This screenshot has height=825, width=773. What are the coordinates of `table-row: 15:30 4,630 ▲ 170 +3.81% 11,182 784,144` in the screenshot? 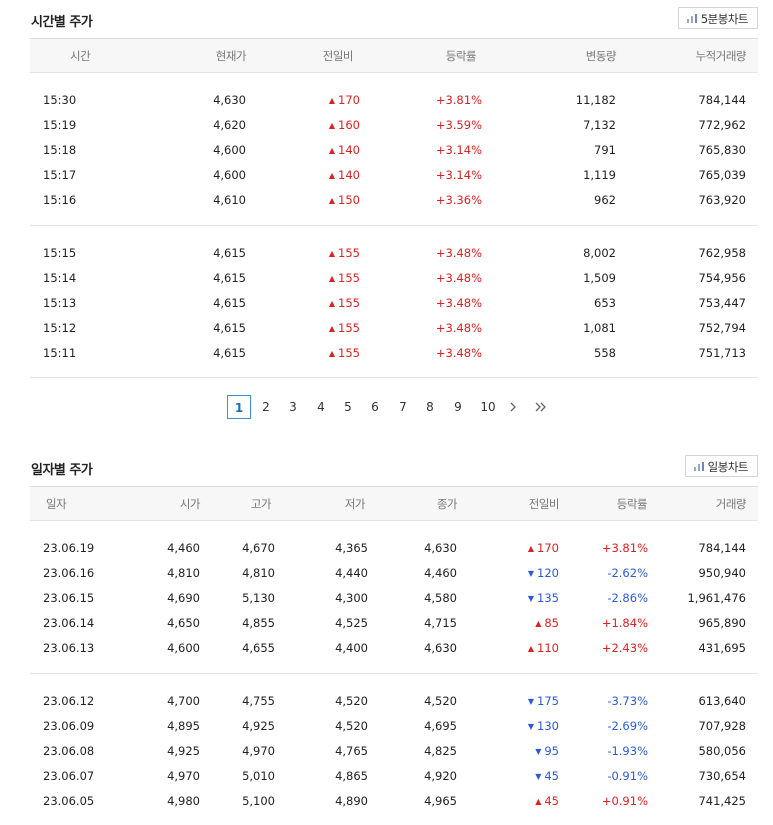 It's located at (394, 99).